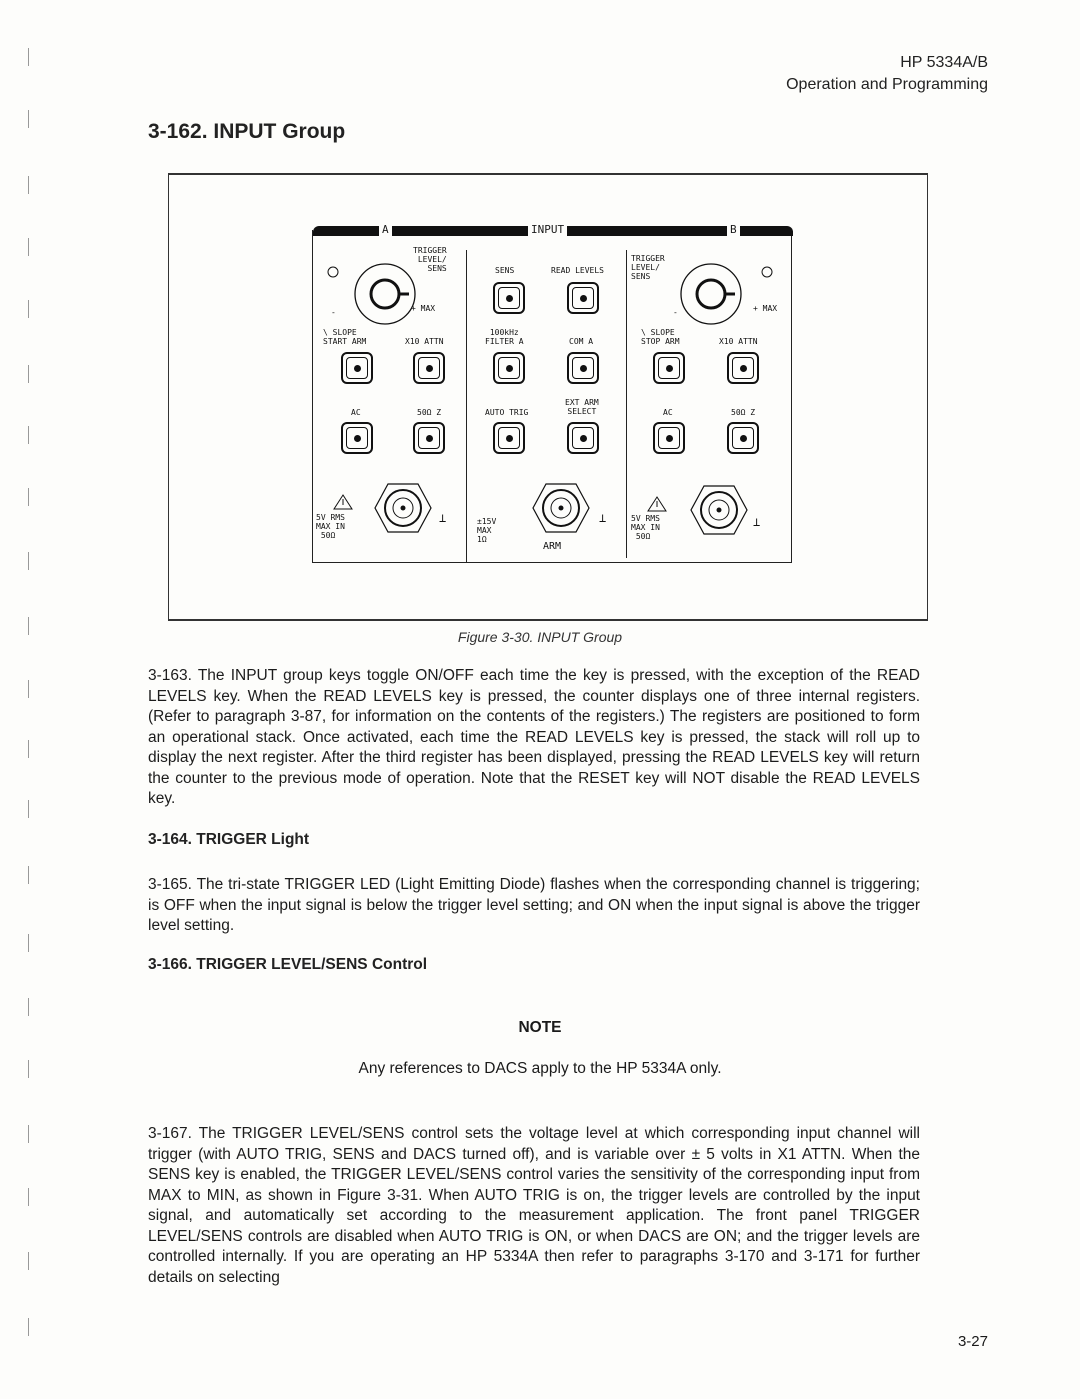 The height and width of the screenshot is (1399, 1080). I want to click on panel-title: INPUT, so click(548, 229).